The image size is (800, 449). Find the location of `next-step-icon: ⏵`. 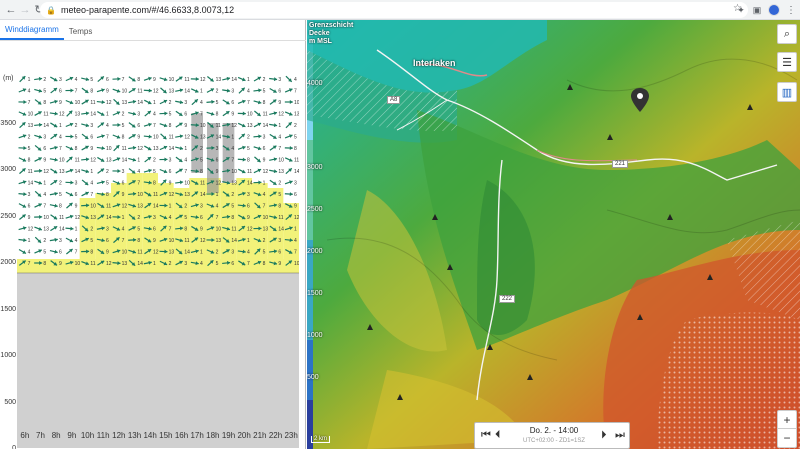

next-step-icon: ⏵ is located at coordinates (604, 435).